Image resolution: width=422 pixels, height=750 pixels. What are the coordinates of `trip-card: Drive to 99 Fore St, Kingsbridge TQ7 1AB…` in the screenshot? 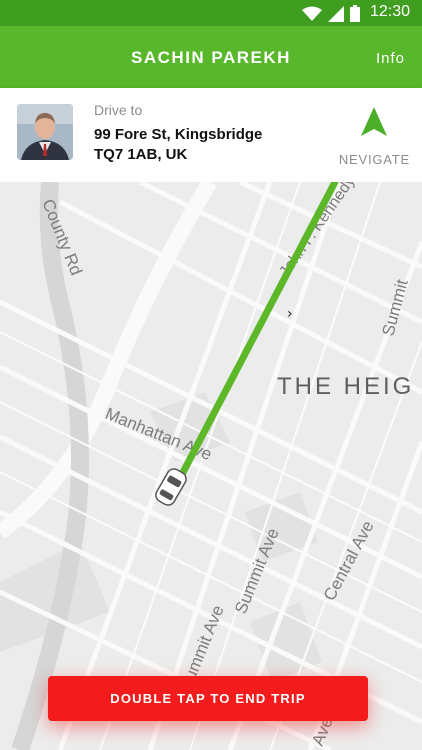 It's located at (211, 135).